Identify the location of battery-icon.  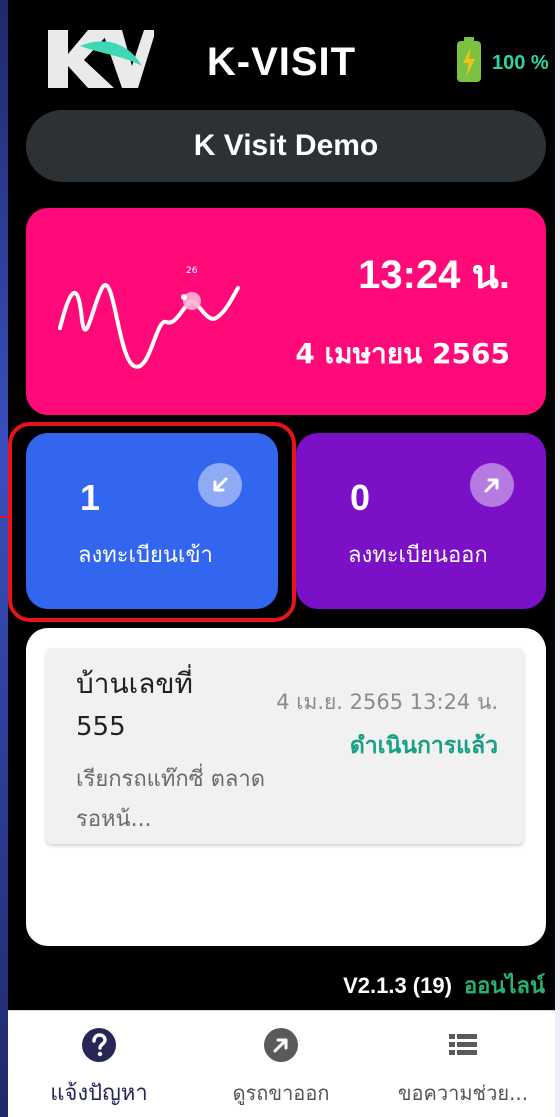
(469, 59).